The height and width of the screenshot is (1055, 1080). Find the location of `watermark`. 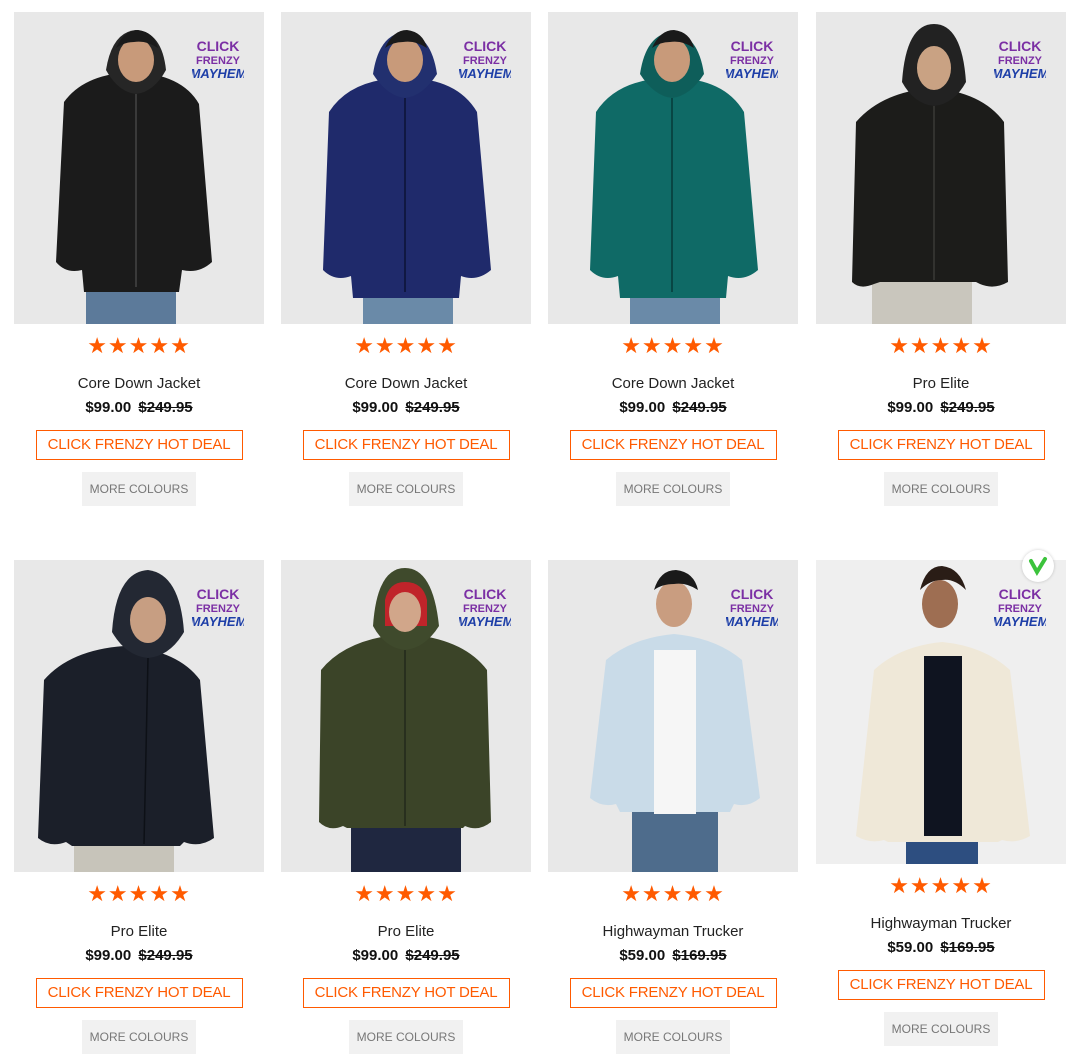

watermark is located at coordinates (540, 528).